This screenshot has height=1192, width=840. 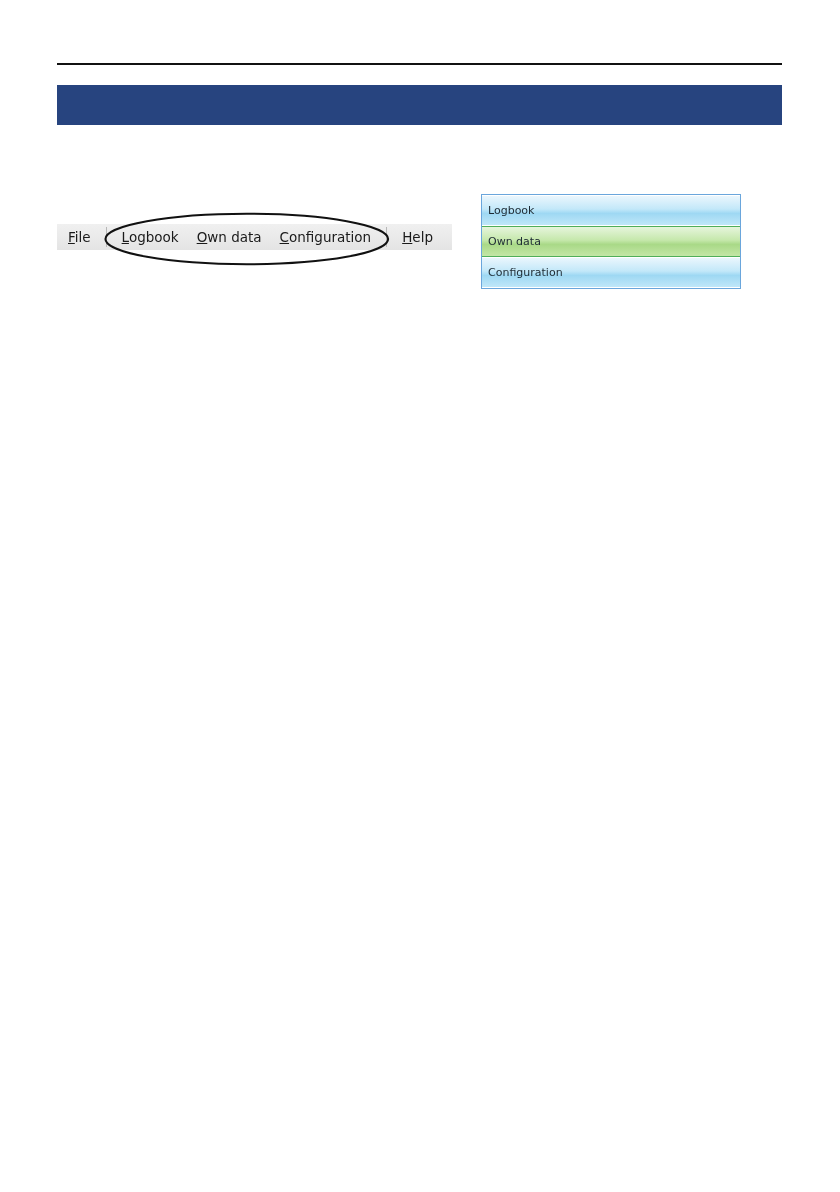 What do you see at coordinates (611, 272) in the screenshot?
I see `side-menu-item: Configuration` at bounding box center [611, 272].